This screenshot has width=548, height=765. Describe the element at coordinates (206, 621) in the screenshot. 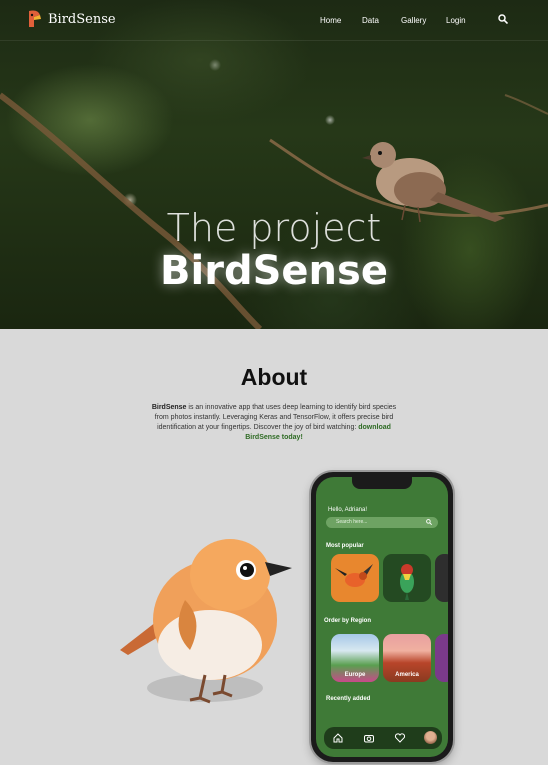

I see `robin-illustration` at that location.